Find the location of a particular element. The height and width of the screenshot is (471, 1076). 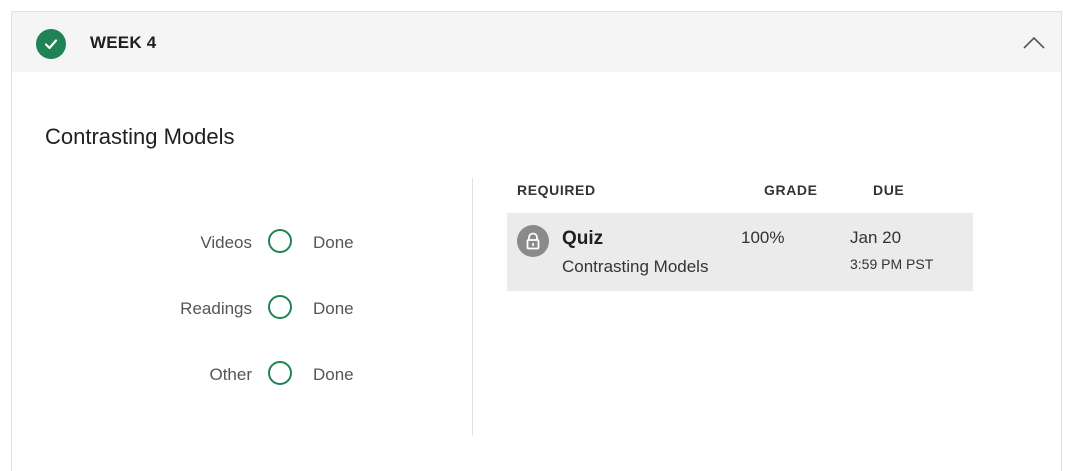

chevron-up-icon is located at coordinates (1034, 42).